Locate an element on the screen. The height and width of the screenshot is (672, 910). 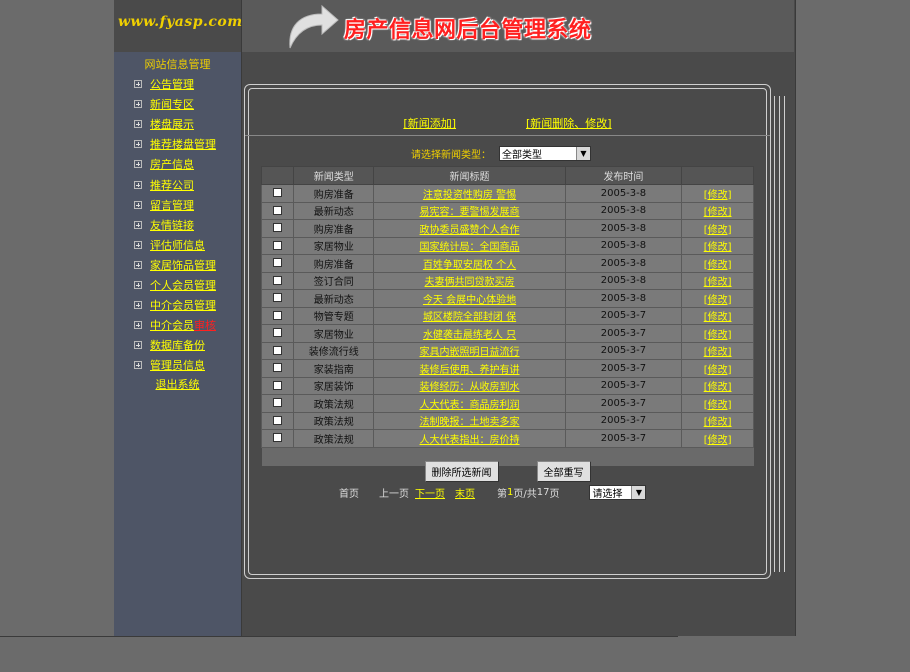
sidebar-item-admin-info: 管理员信息 is located at coordinates (175, 365).